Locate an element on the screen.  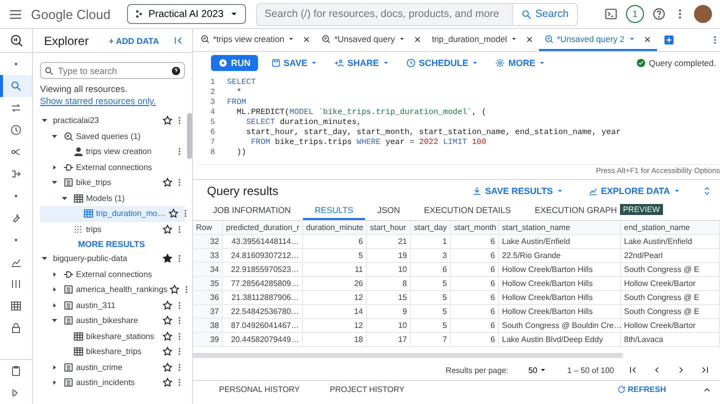
clipboard-icon is located at coordinates (16, 371).